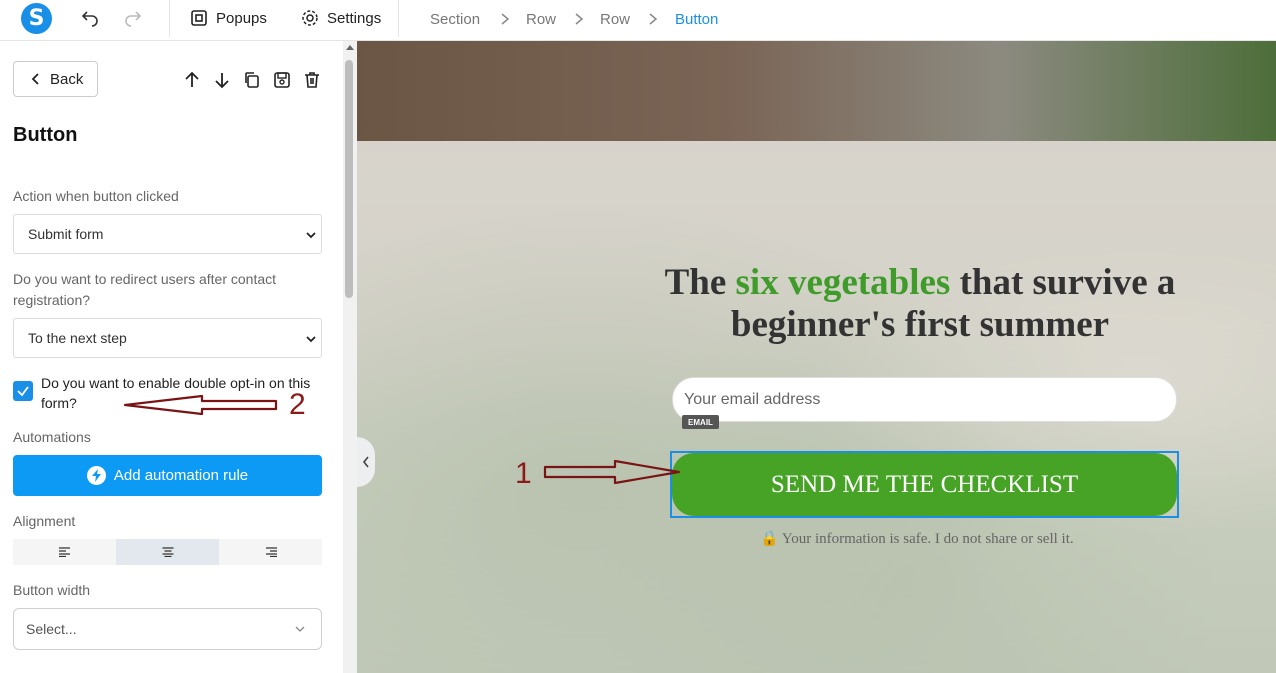  I want to click on settings-label: Settings, so click(354, 18).